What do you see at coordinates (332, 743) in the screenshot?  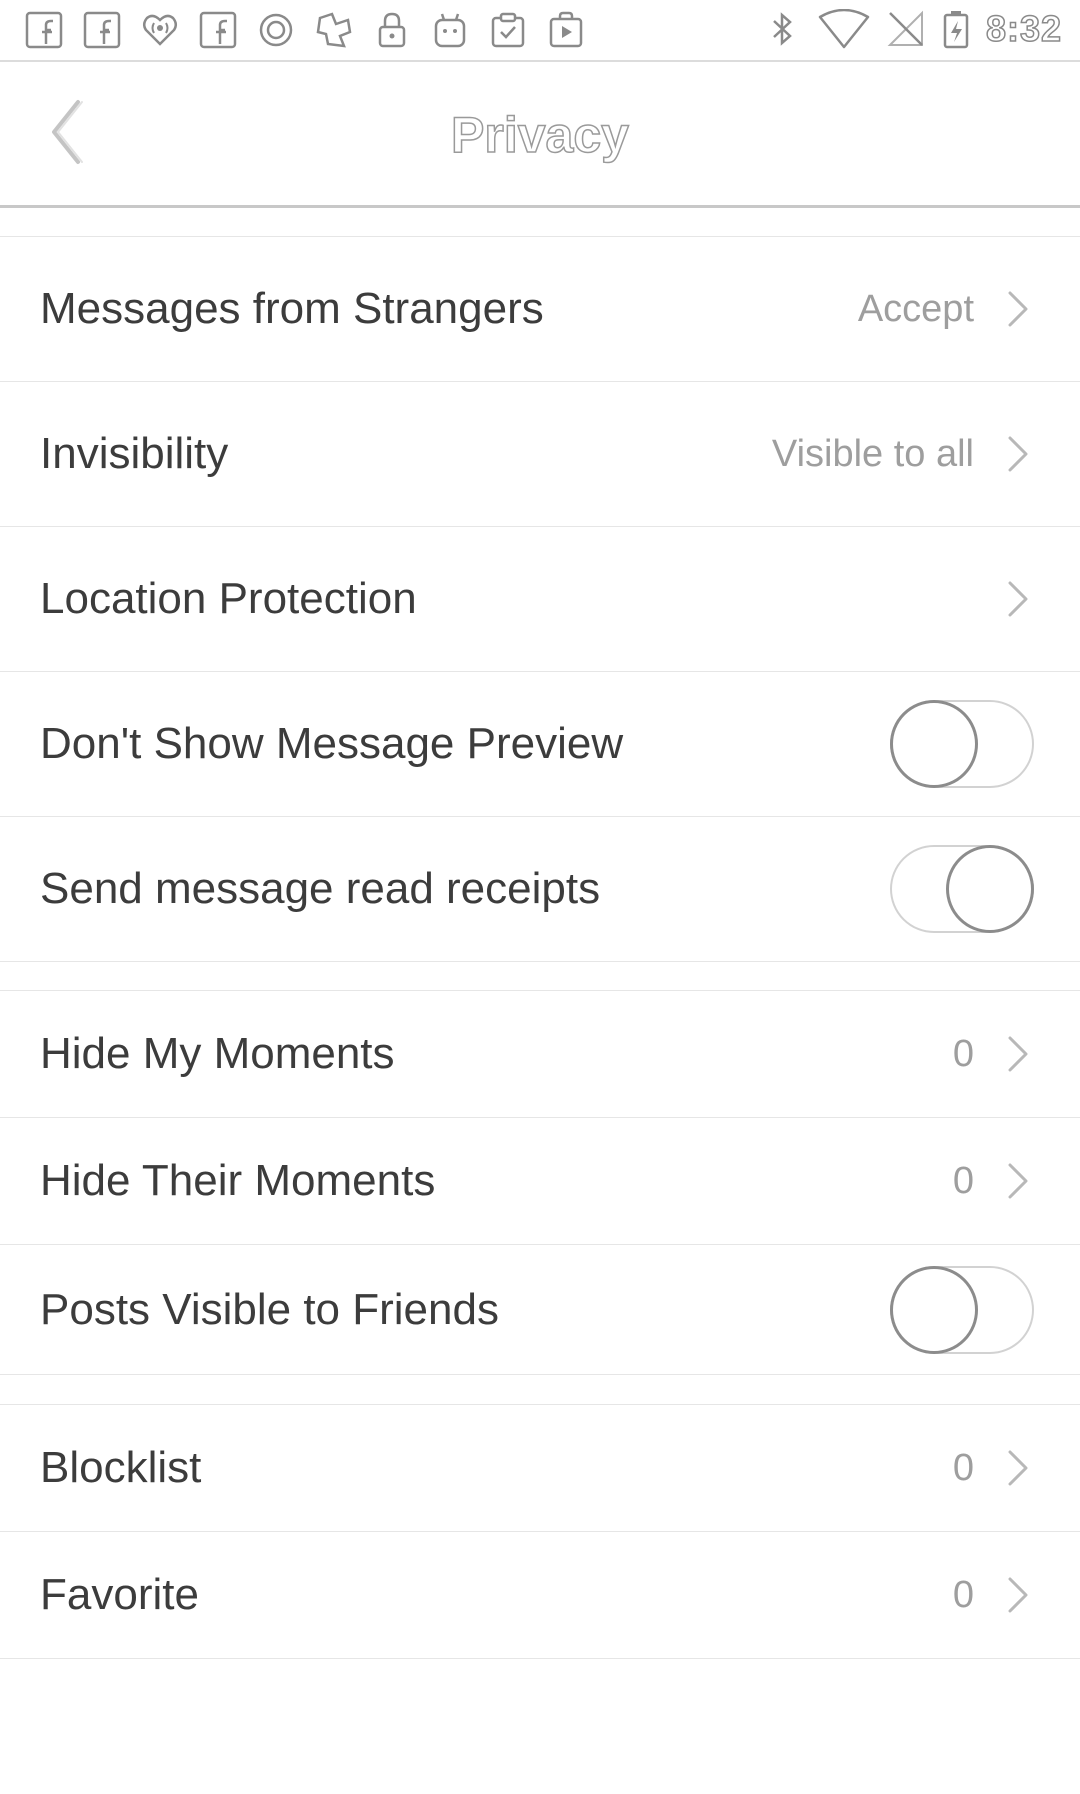 I see `row-label: Don't Show Message Preview` at bounding box center [332, 743].